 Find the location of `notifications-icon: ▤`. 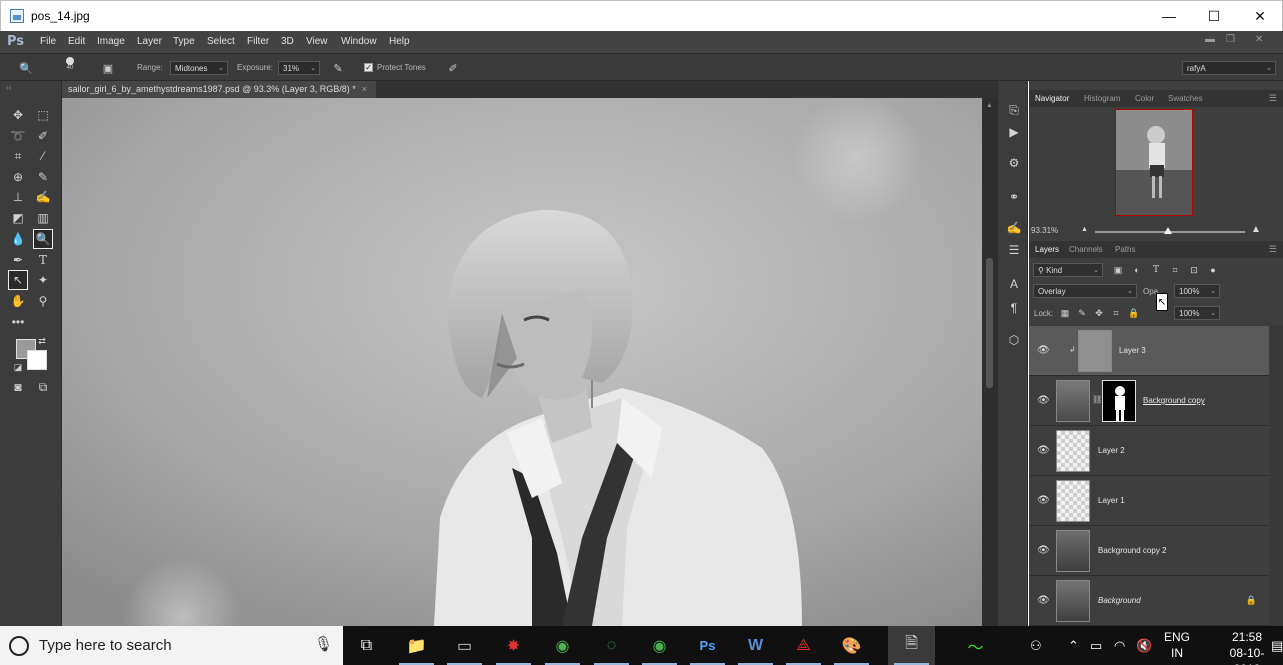

notifications-icon: ▤ is located at coordinates (1277, 646).